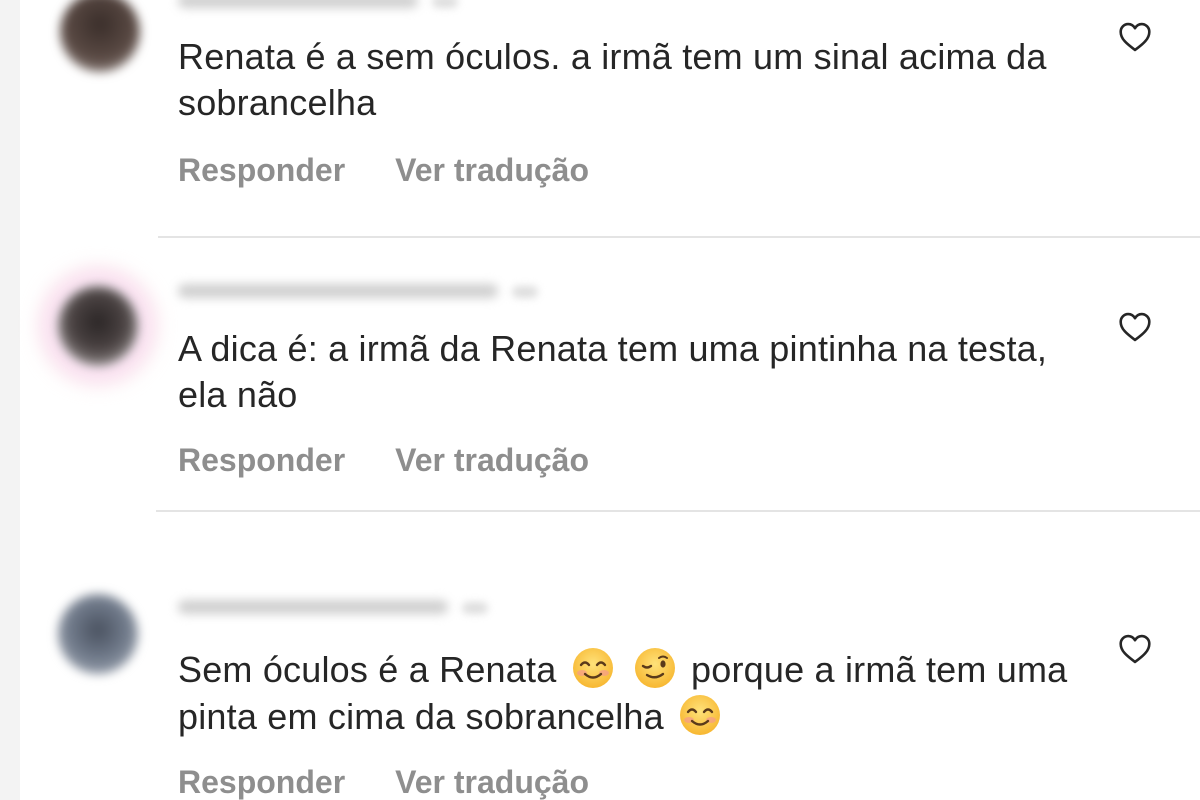 This screenshot has height=800, width=1200. Describe the element at coordinates (367, 669) in the screenshot. I see `comment-text-part1: Sem óculos é a Renata` at that location.